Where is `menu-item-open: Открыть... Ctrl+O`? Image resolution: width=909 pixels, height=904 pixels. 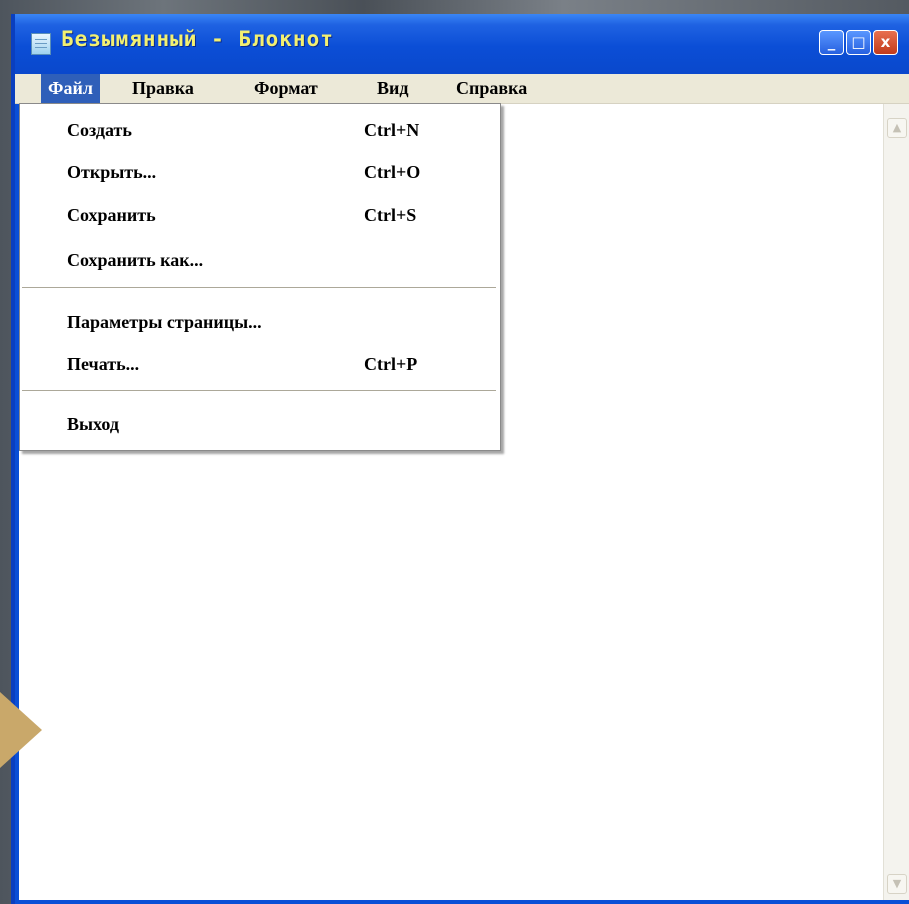
menu-item-open: Открыть... Ctrl+O is located at coordinates (260, 172).